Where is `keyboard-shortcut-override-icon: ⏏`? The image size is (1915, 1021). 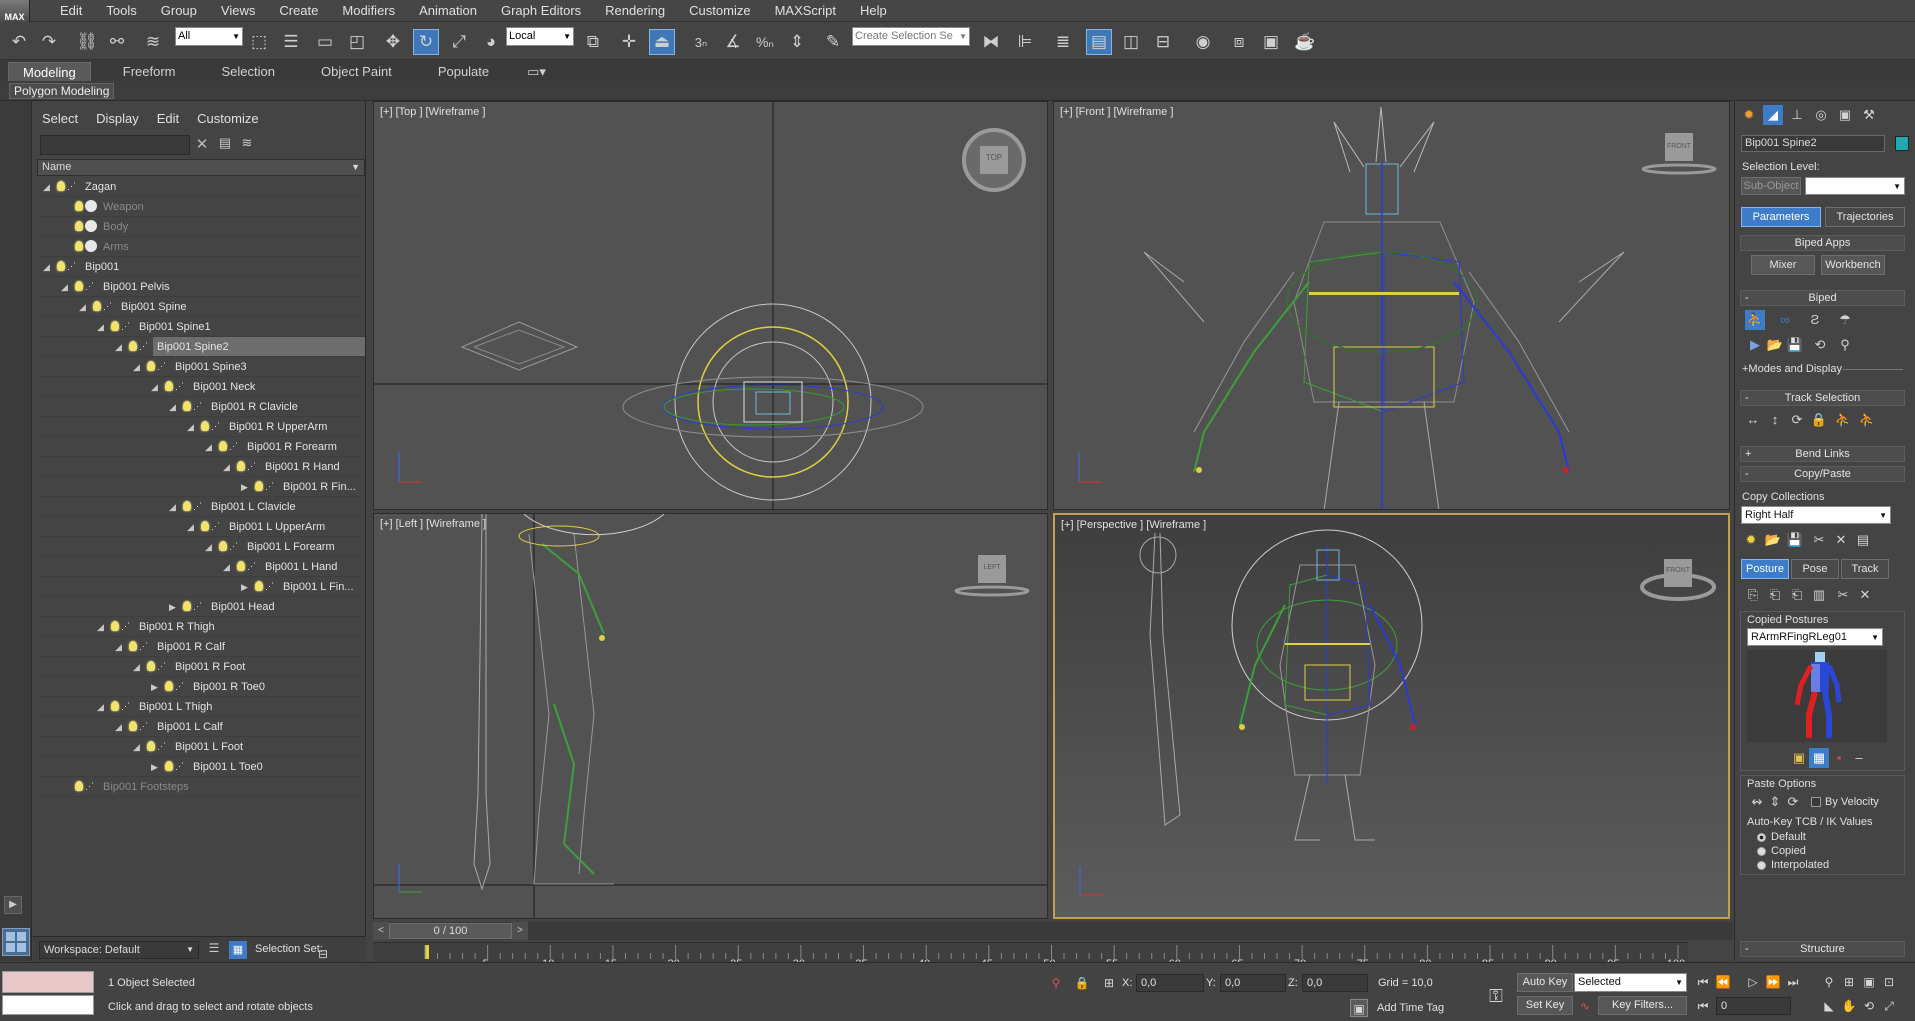
keyboard-shortcut-override-icon: ⏏ is located at coordinates (662, 42).